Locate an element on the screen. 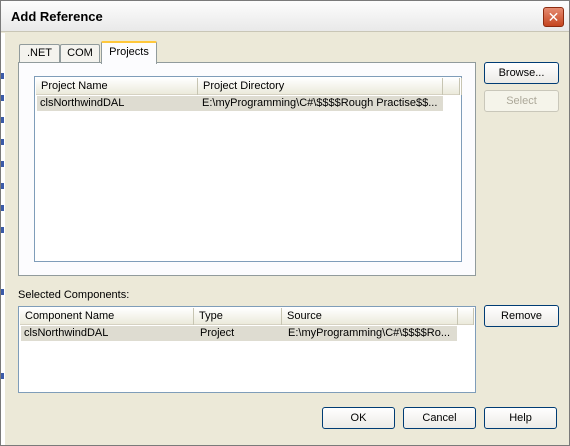 The height and width of the screenshot is (446, 570). tab-label: Projects is located at coordinates (129, 52).